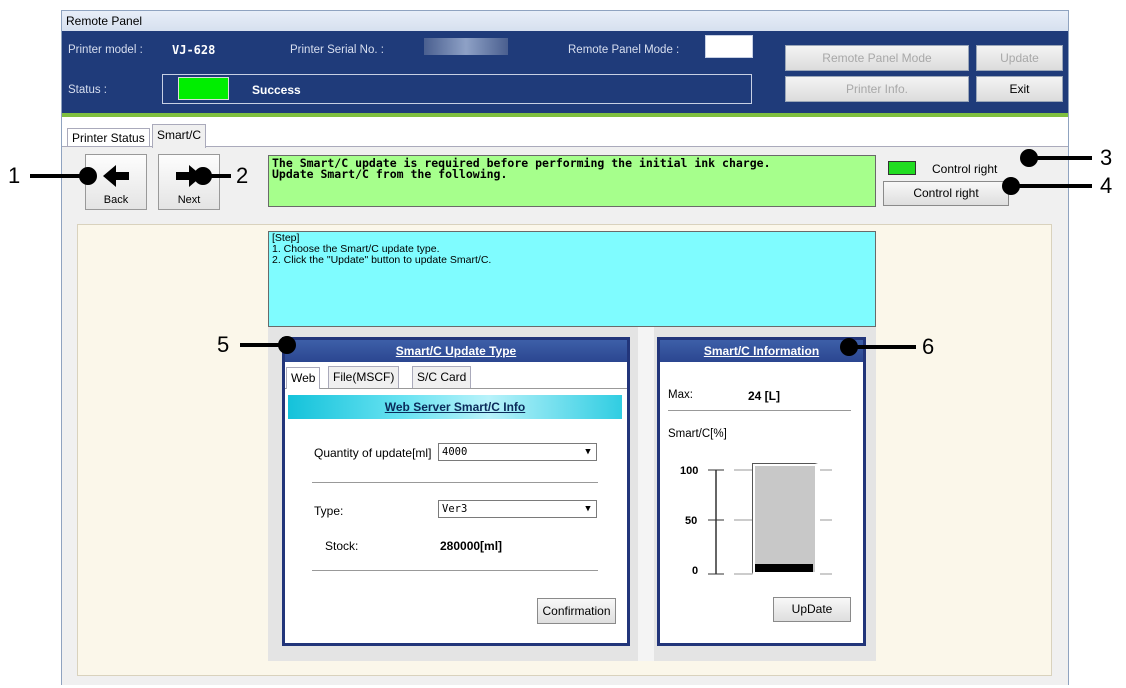  Describe the element at coordinates (689, 471) in the screenshot. I see `gauge-tick-100: 100` at that location.